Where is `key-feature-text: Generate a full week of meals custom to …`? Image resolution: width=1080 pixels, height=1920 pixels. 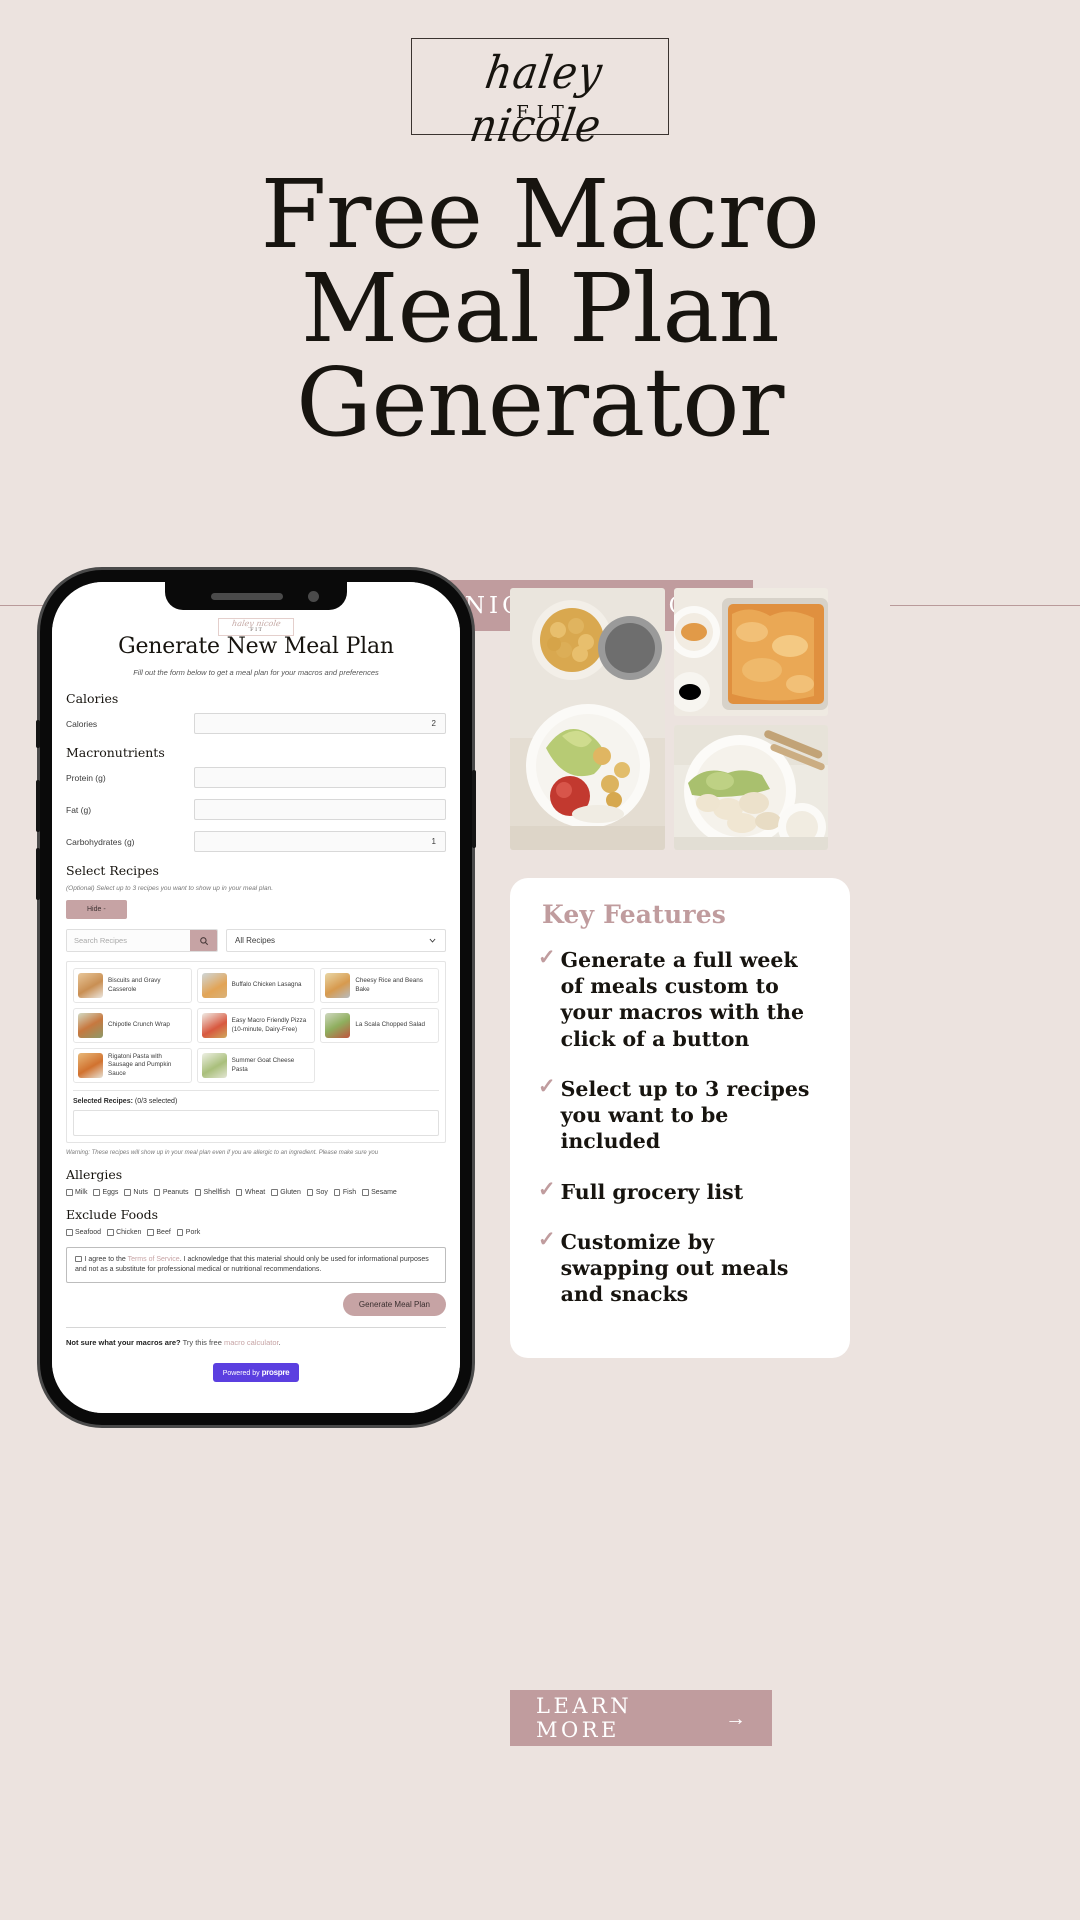
key-feature-text: Generate a full week of meals custom to … is located at coordinates (682, 999).